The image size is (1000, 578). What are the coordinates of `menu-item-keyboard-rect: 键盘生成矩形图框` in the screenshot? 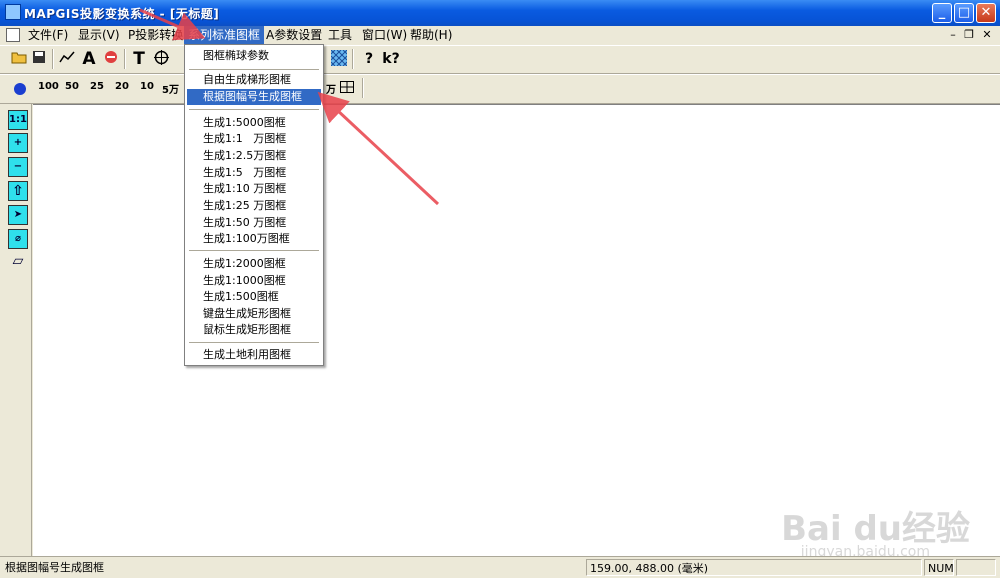 It's located at (254, 314).